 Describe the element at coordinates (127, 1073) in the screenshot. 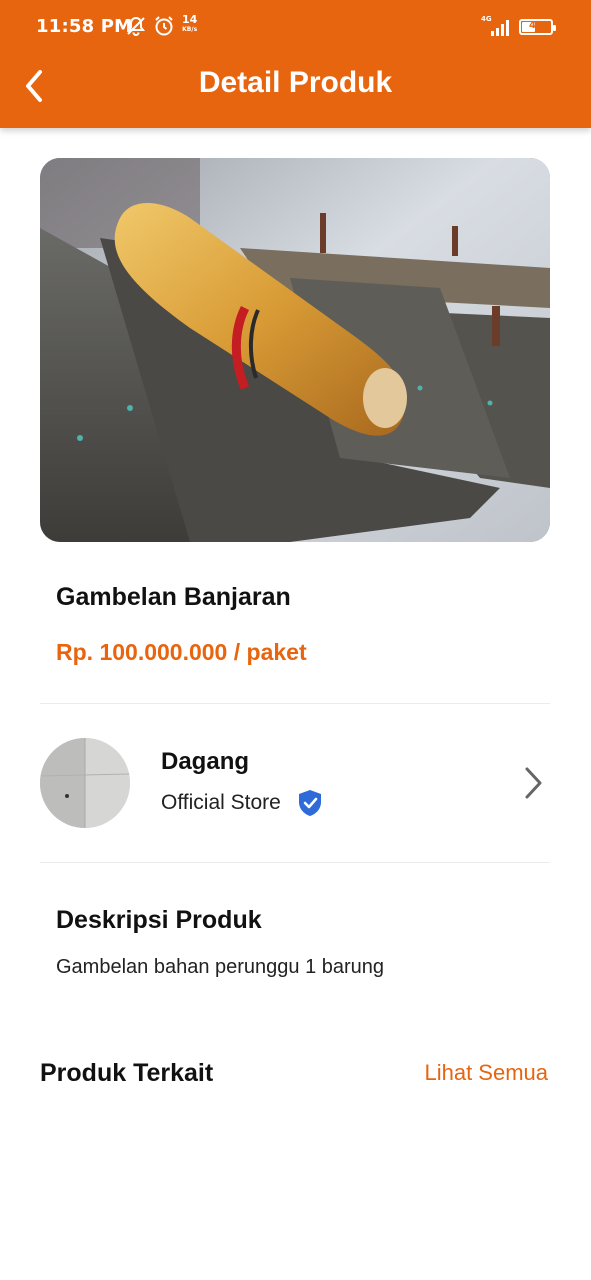

I see `related-products-title: Produk Terkait` at that location.